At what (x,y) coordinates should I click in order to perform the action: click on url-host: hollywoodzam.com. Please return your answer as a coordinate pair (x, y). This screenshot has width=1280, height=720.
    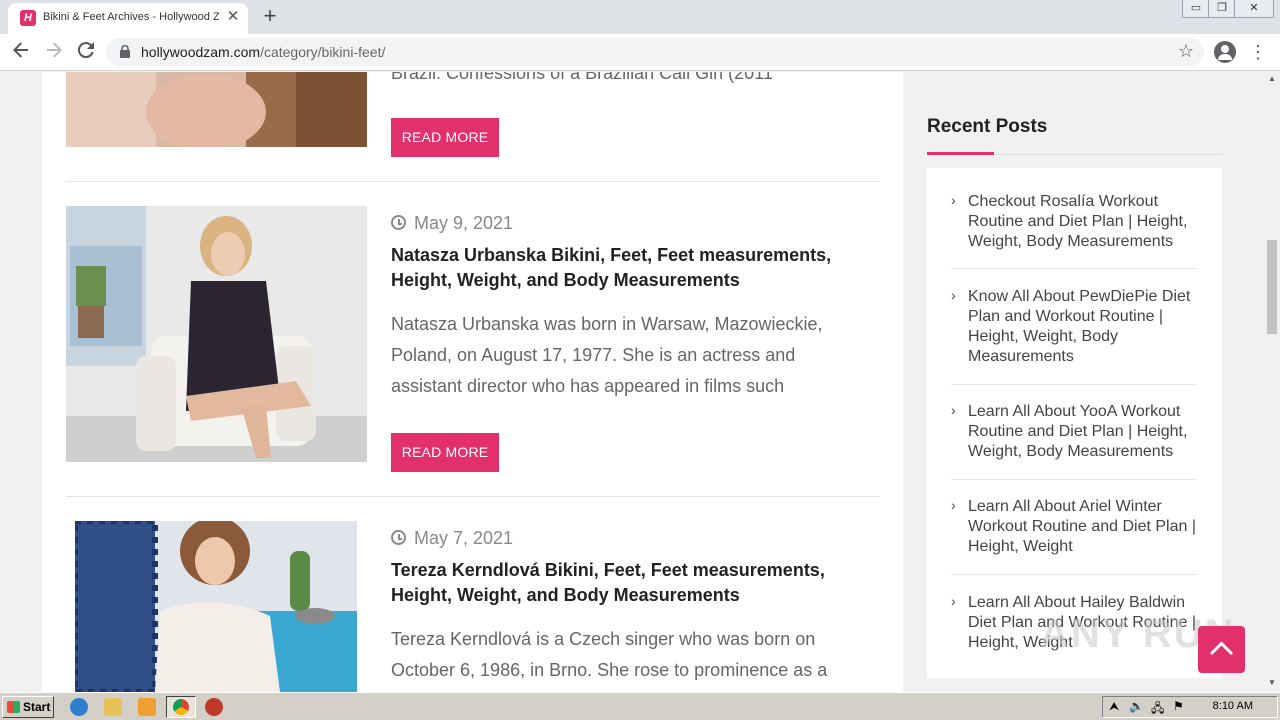
    Looking at the image, I should click on (201, 52).